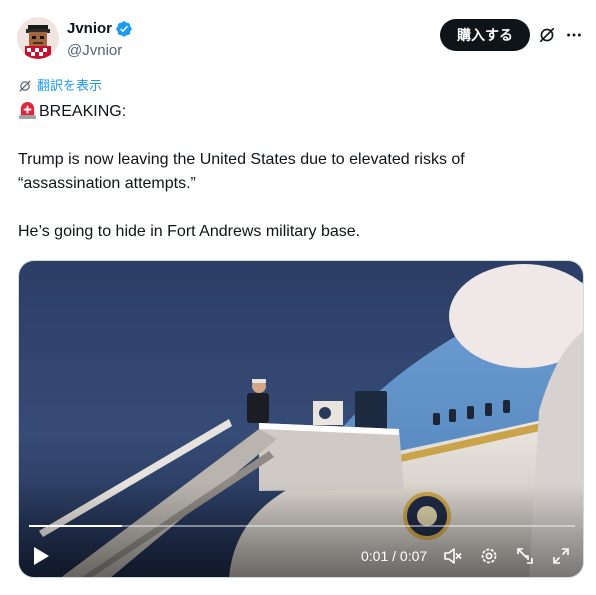 Image resolution: width=596 pixels, height=595 pixels. I want to click on buy-button: 購入する, so click(485, 35).